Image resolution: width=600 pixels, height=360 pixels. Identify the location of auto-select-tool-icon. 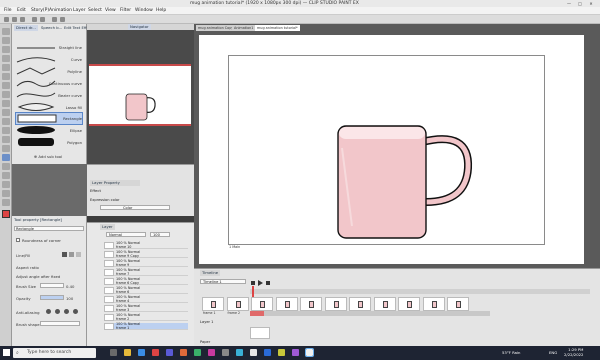
(6, 76).